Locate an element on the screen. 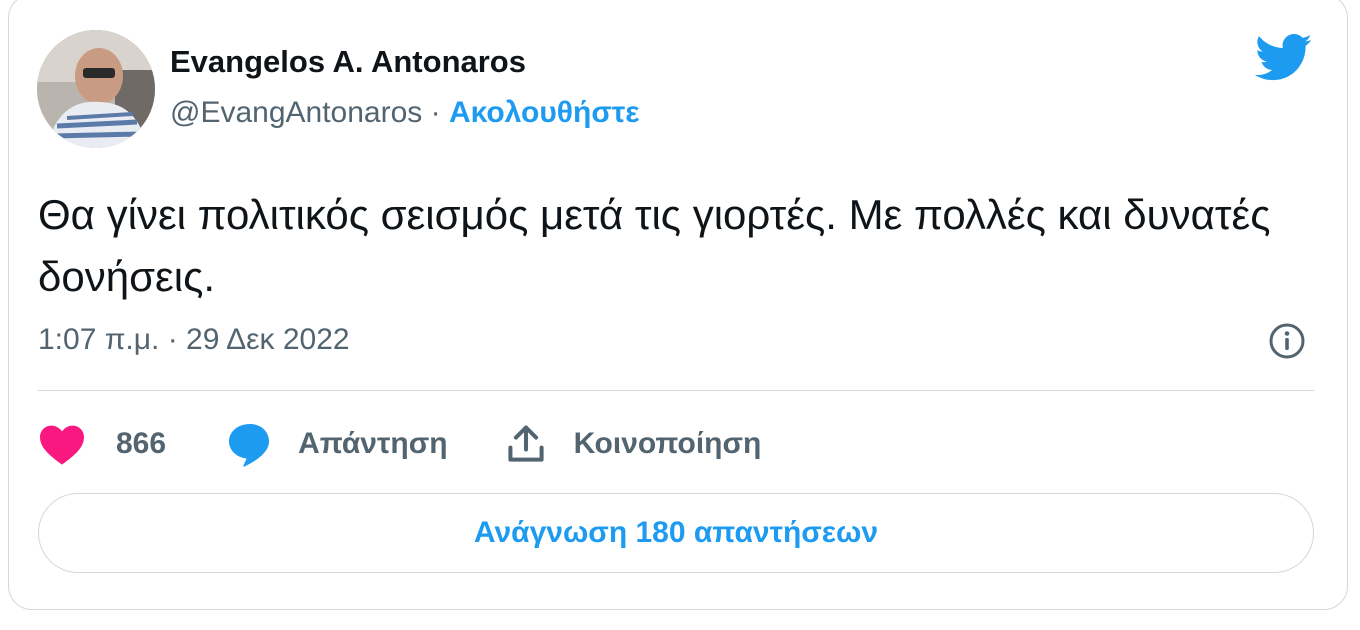  author-handle-row: @EvangAntonaros · Ακολουθήστε is located at coordinates (404, 113).